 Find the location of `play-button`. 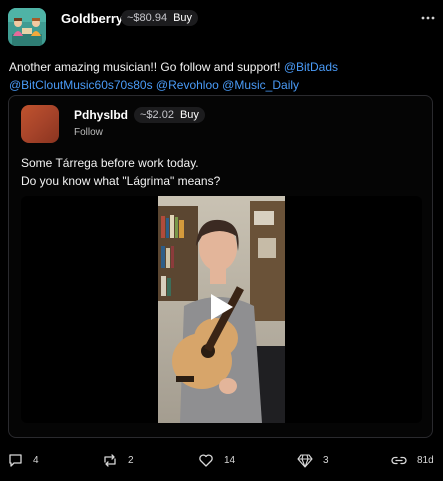

play-button is located at coordinates (221, 307).